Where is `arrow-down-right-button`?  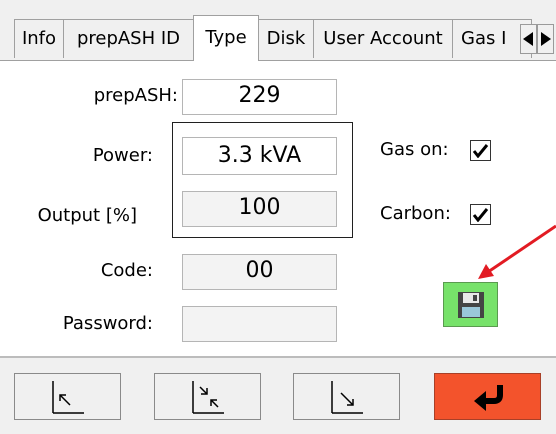 arrow-down-right-button is located at coordinates (346, 396).